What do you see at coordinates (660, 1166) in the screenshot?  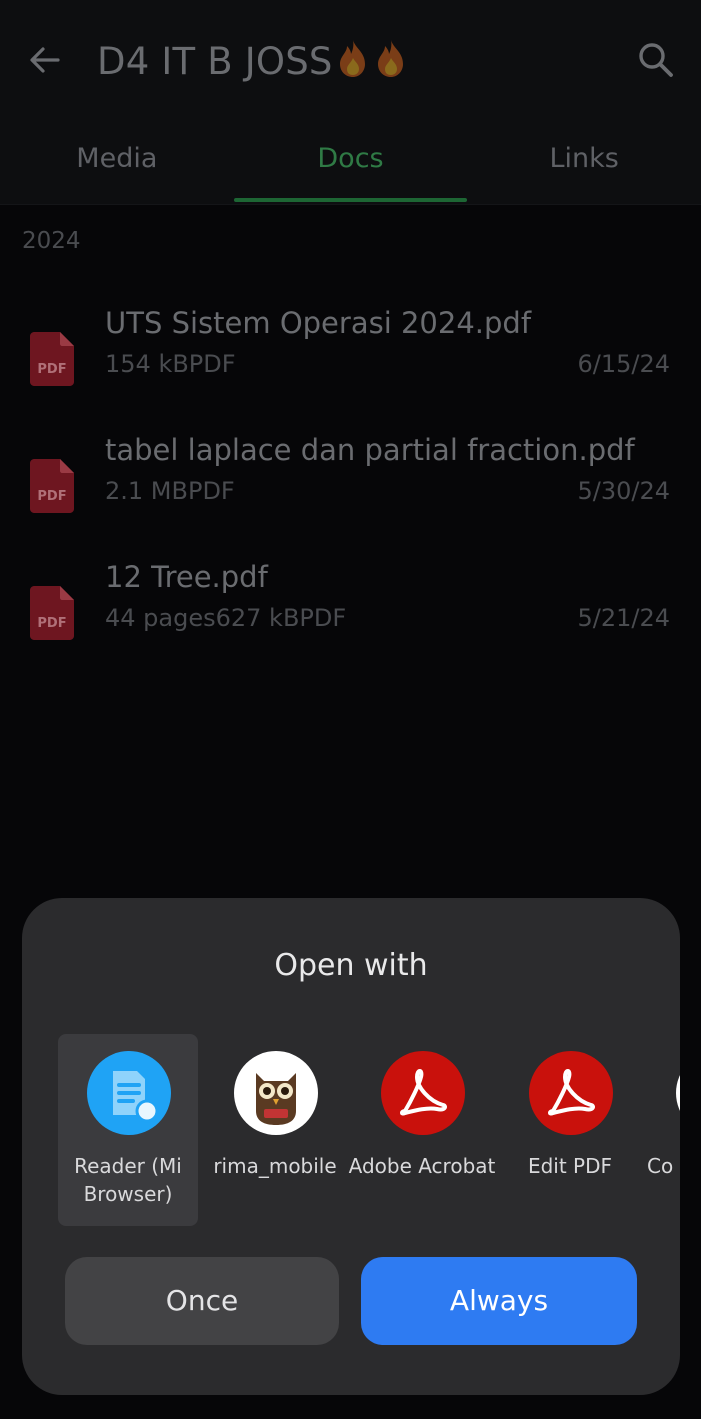 I see `app-label: Co` at bounding box center [660, 1166].